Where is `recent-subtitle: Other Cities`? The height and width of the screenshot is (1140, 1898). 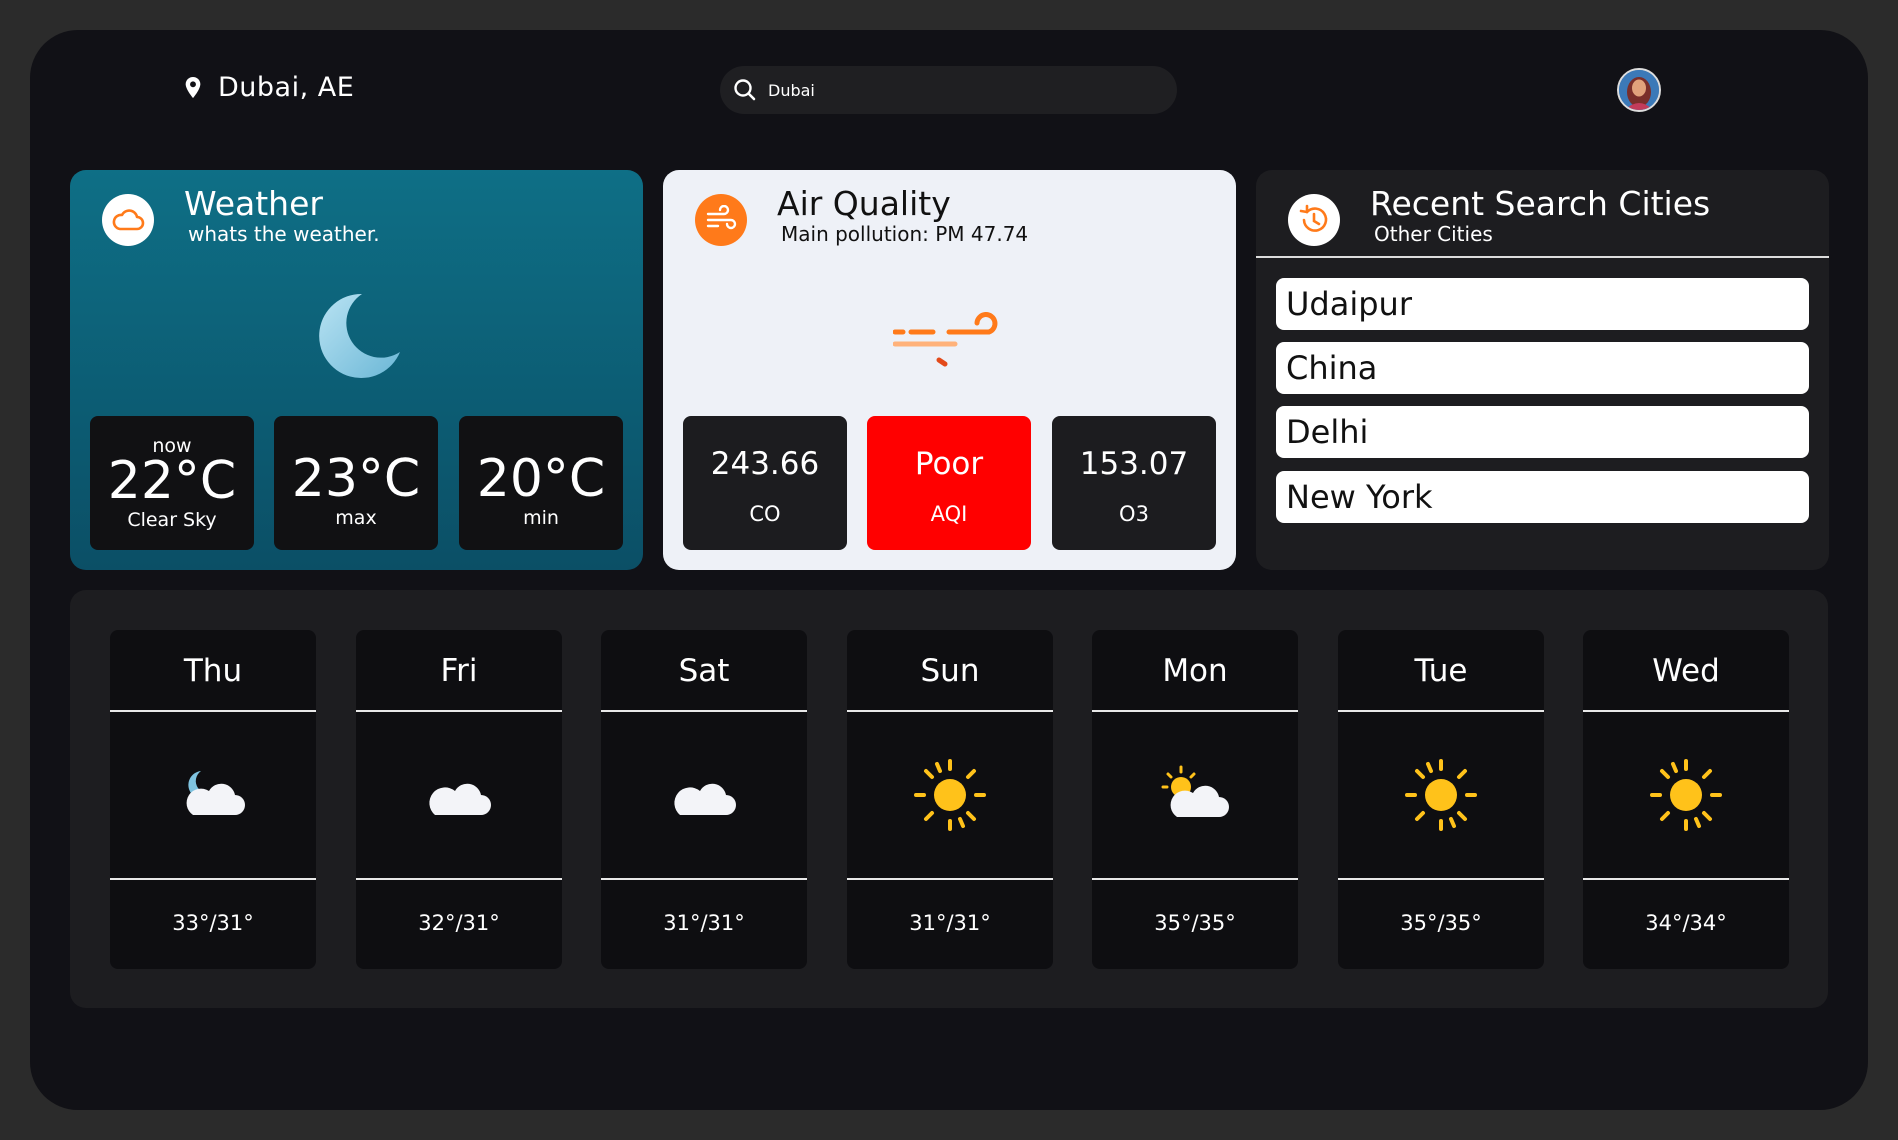 recent-subtitle: Other Cities is located at coordinates (1433, 234).